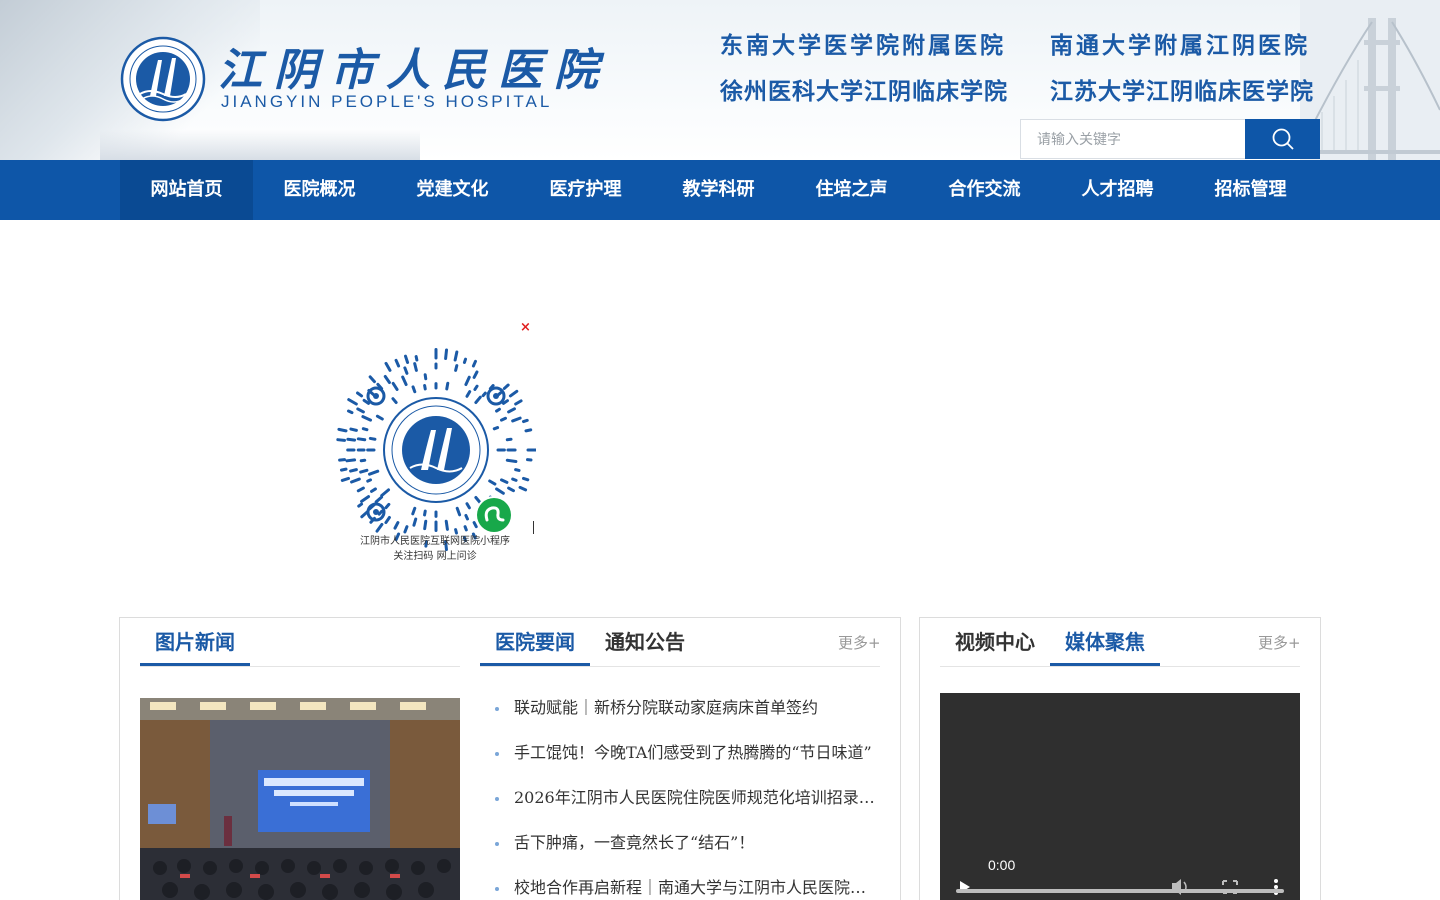  I want to click on tab-divider-right, so click(680, 666).